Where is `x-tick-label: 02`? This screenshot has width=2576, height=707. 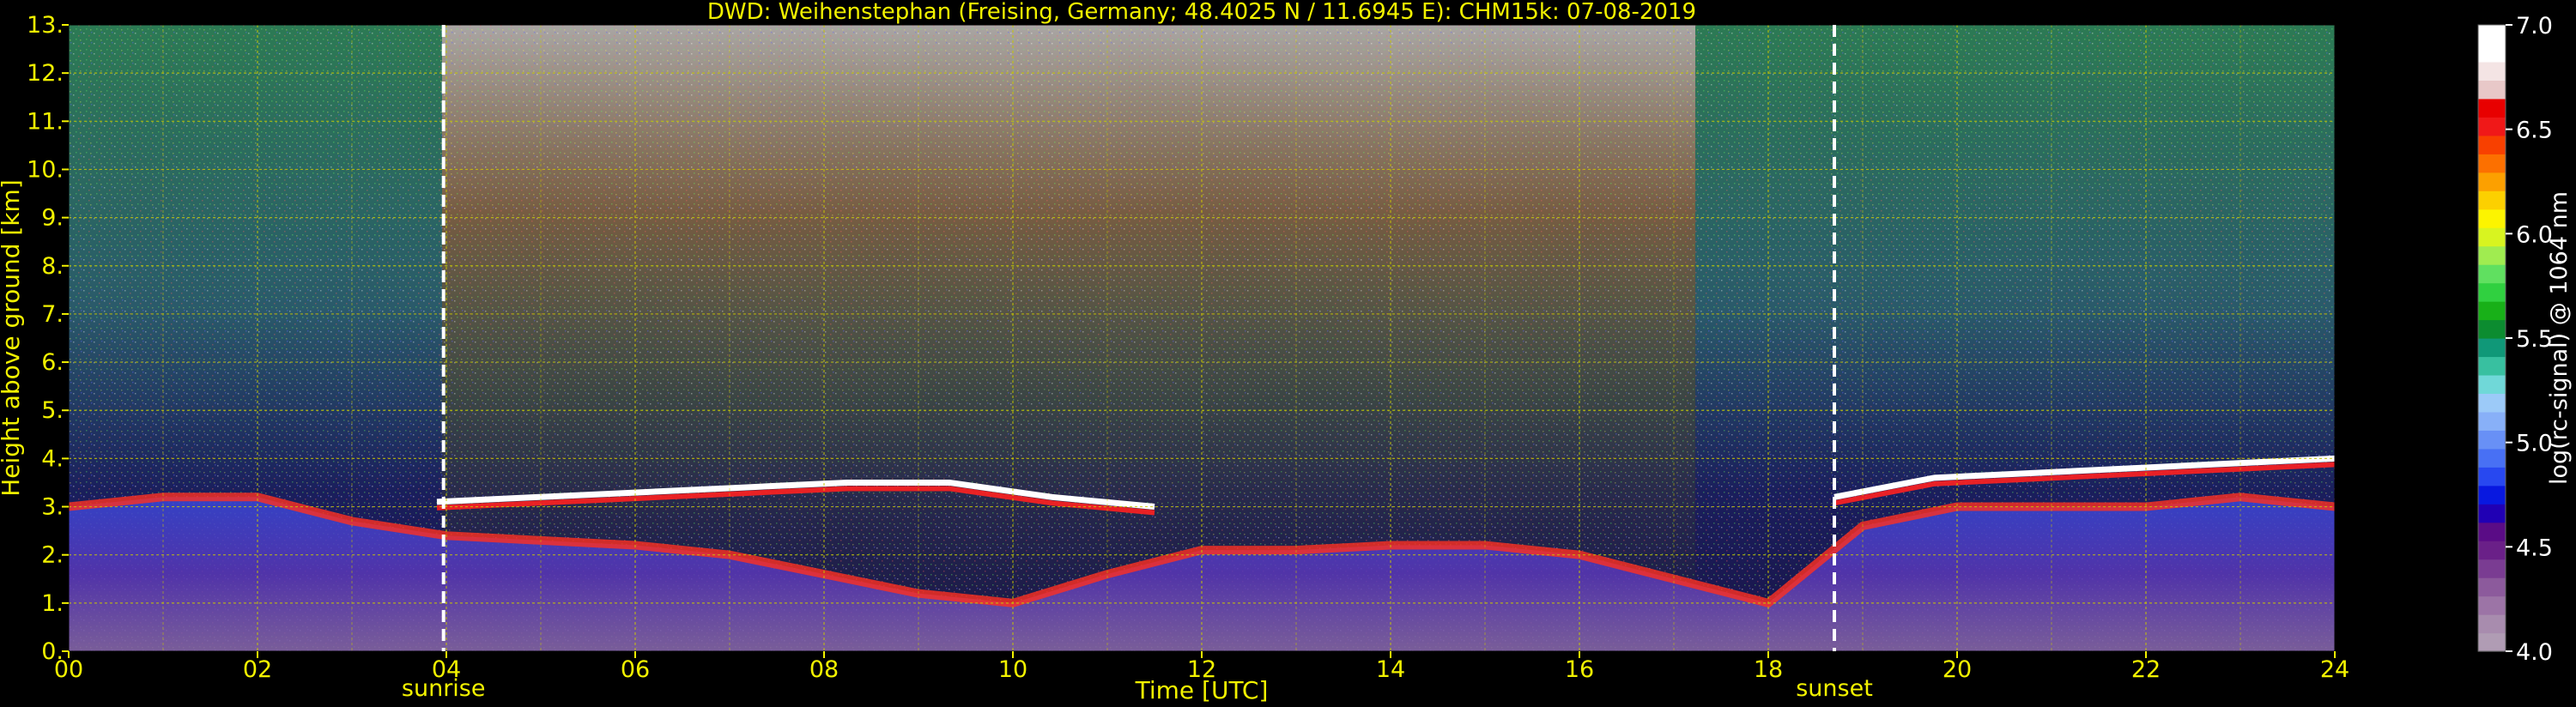
x-tick-label: 02 is located at coordinates (257, 670).